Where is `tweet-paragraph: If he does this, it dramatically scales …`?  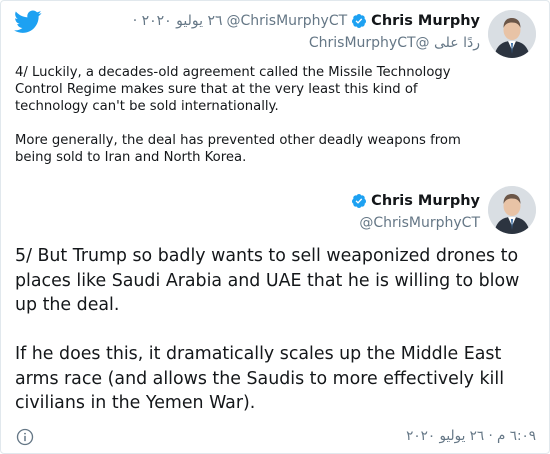 tweet-paragraph: If he does this, it dramatically scales … is located at coordinates (260, 378).